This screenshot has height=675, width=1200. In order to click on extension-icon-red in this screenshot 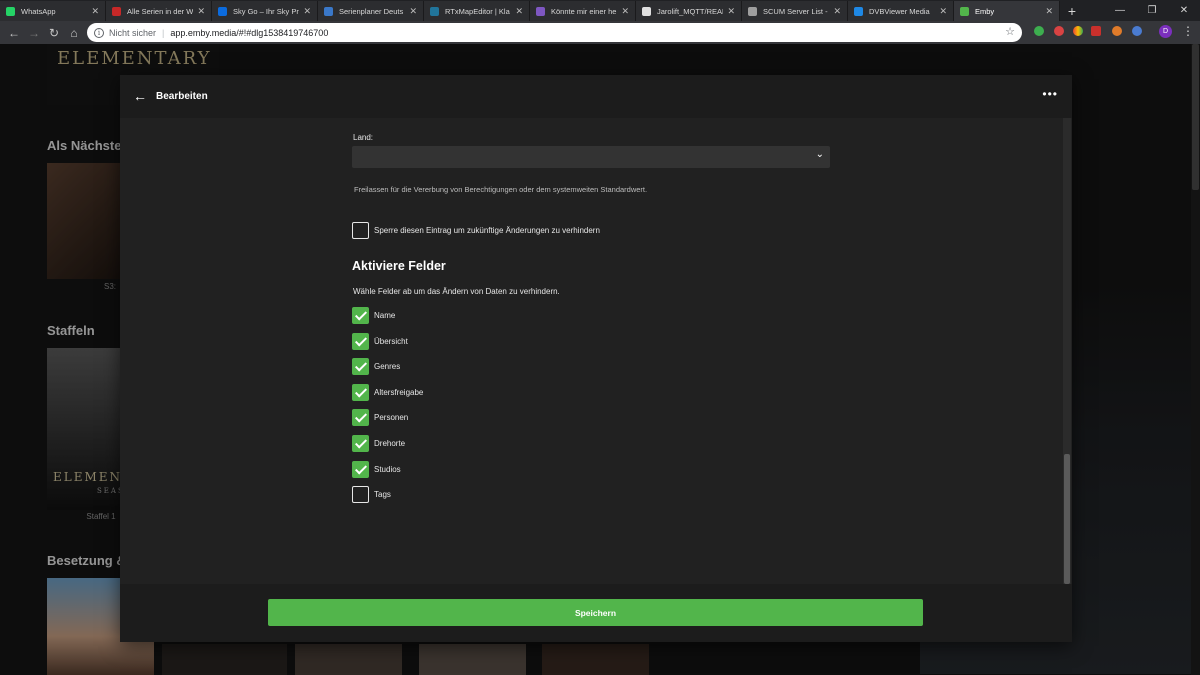, I will do `click(1059, 31)`.